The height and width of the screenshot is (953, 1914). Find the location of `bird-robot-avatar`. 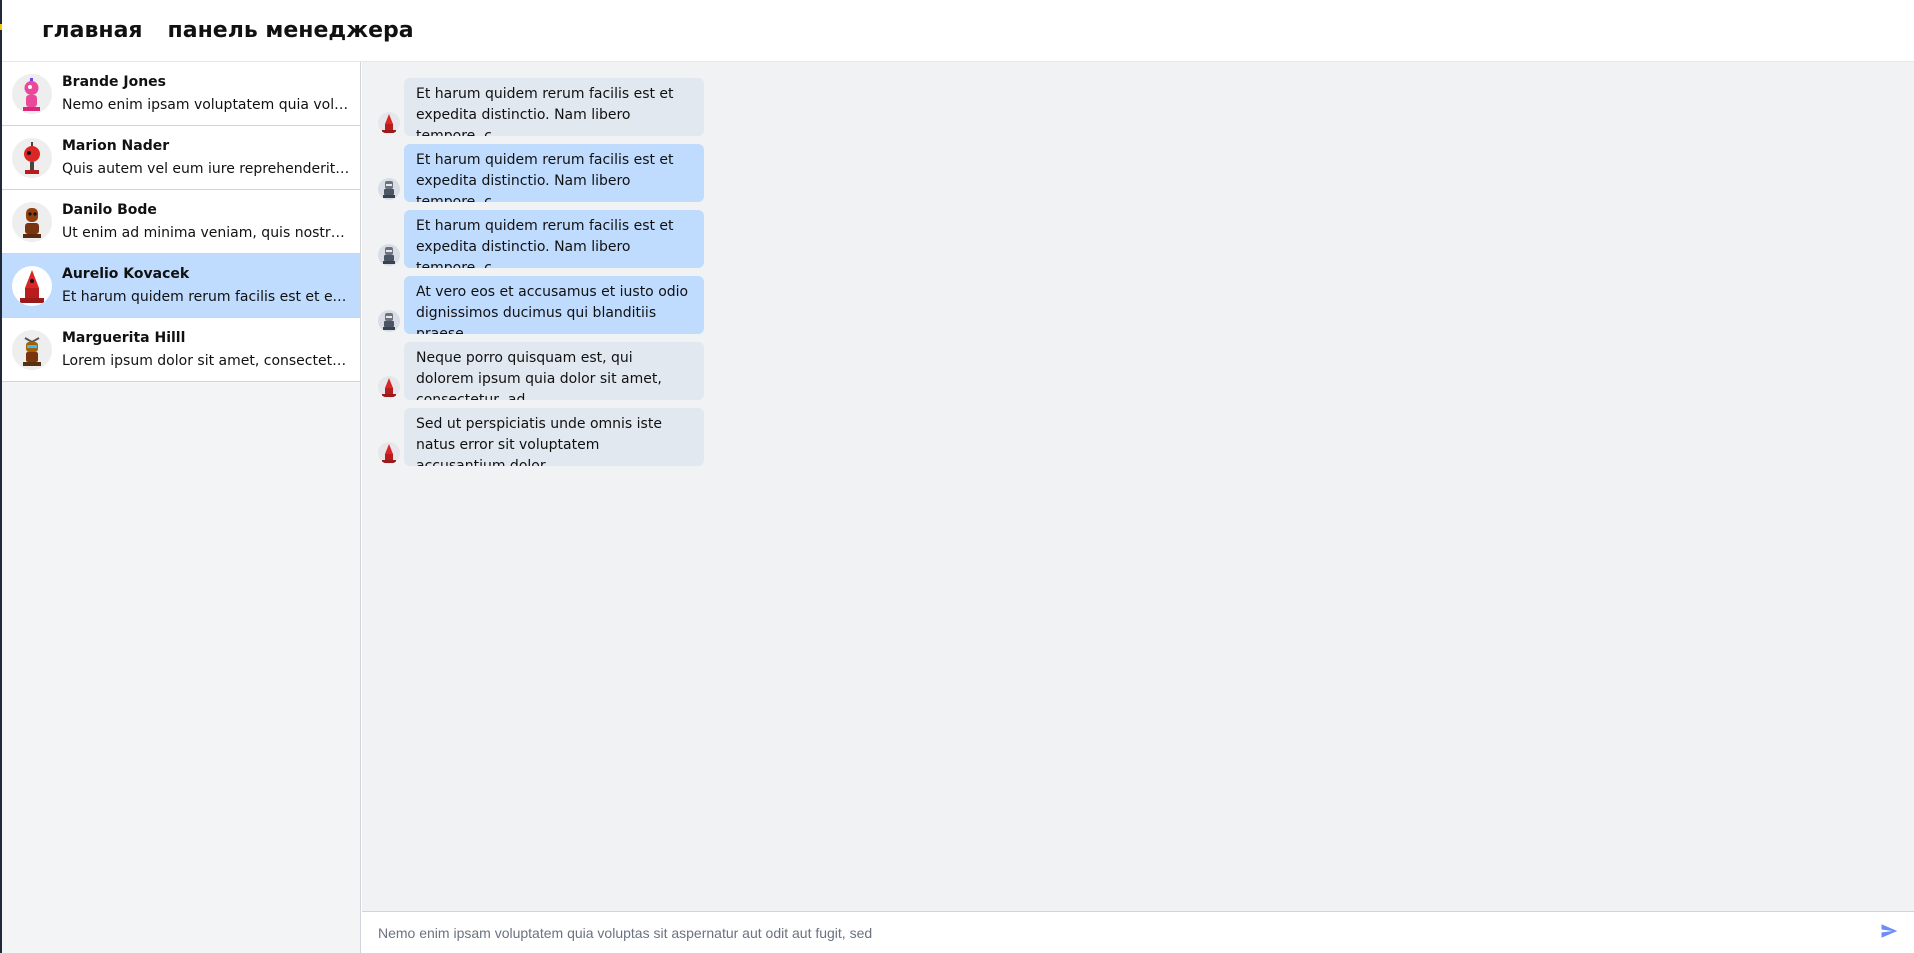

bird-robot-avatar is located at coordinates (32, 349).